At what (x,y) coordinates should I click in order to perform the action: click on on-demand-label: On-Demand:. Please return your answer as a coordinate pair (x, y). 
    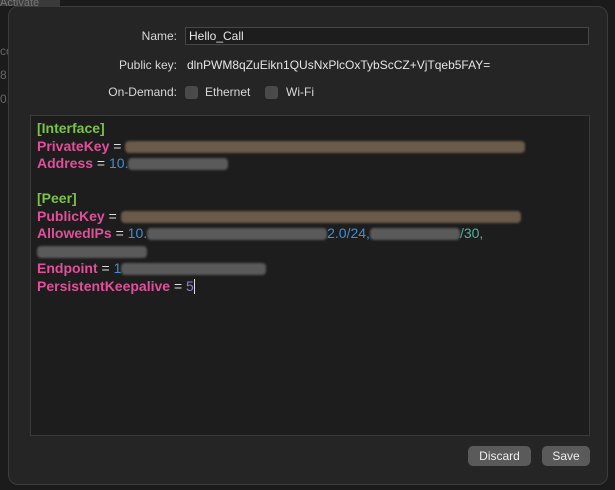
    Looking at the image, I should click on (142, 92).